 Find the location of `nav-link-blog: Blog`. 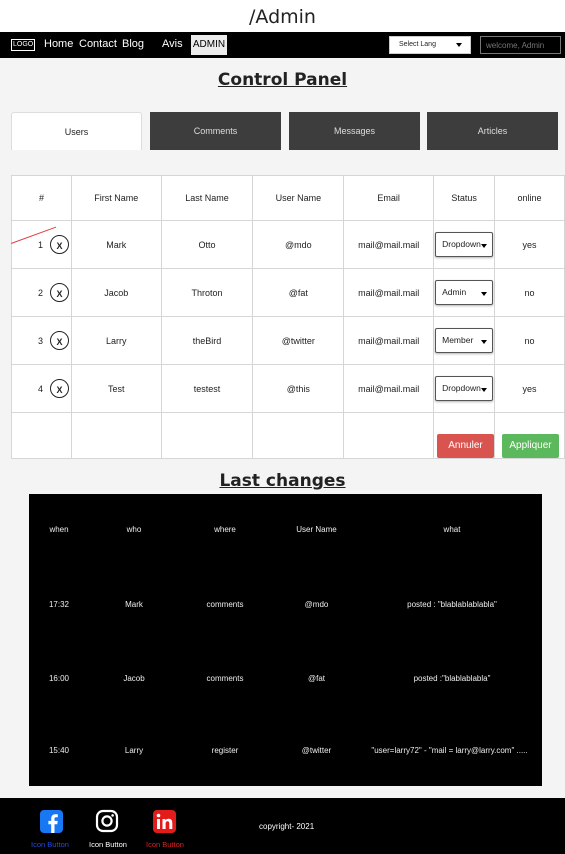

nav-link-blog: Blog is located at coordinates (133, 44).